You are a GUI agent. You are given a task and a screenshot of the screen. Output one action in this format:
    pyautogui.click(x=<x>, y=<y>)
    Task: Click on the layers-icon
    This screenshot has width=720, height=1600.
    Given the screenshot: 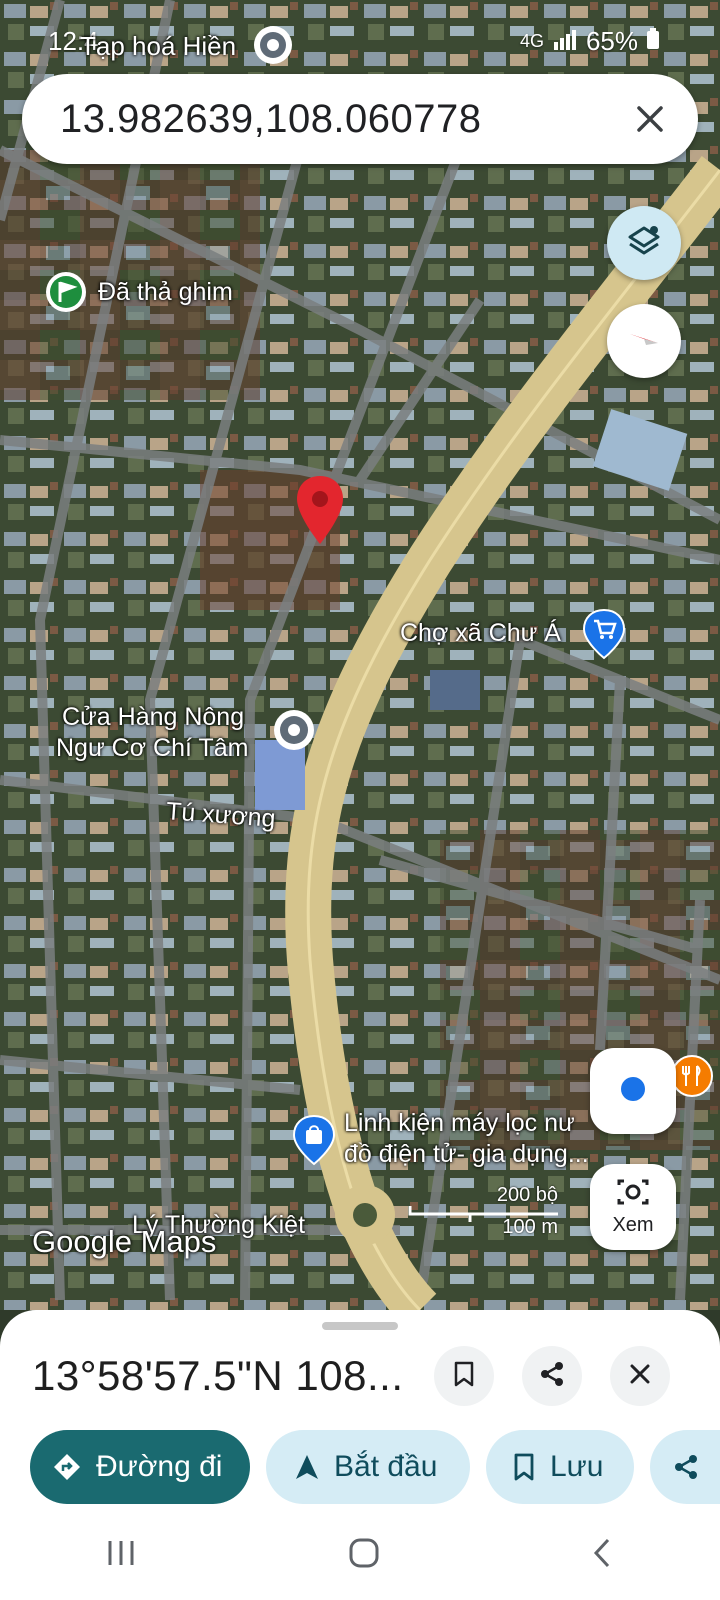 What is the action you would take?
    pyautogui.click(x=644, y=243)
    